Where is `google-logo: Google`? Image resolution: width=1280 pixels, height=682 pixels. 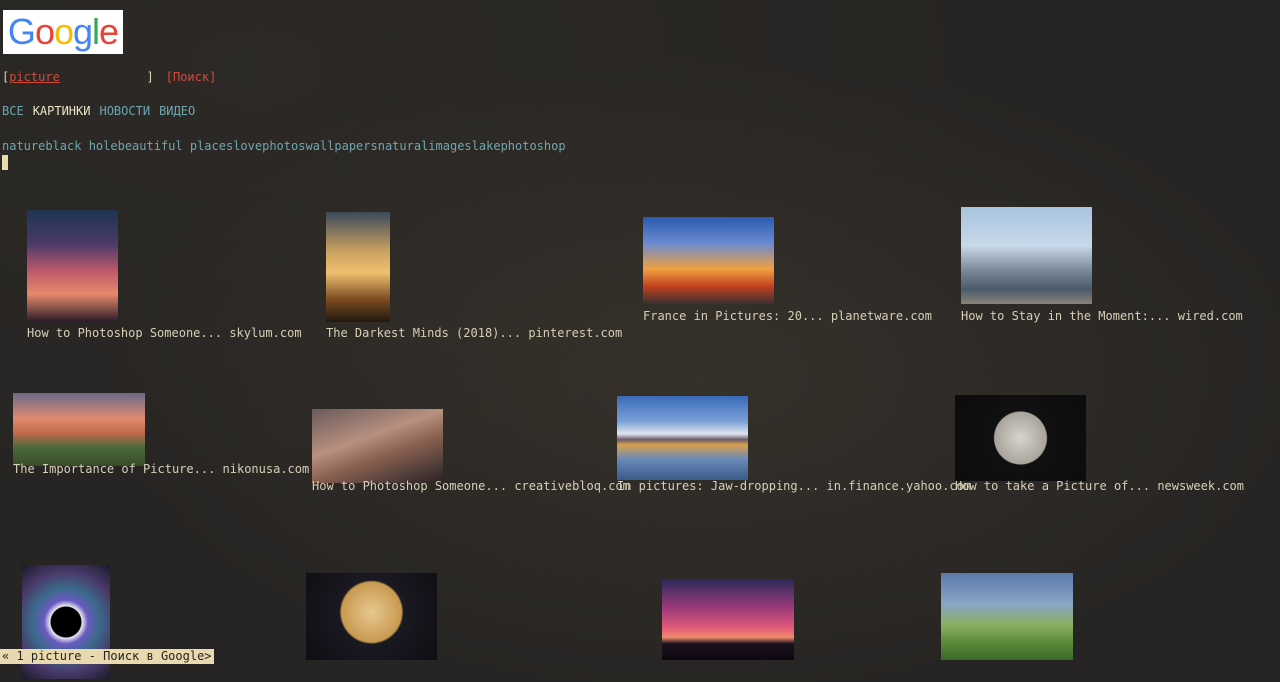 google-logo: Google is located at coordinates (63, 32).